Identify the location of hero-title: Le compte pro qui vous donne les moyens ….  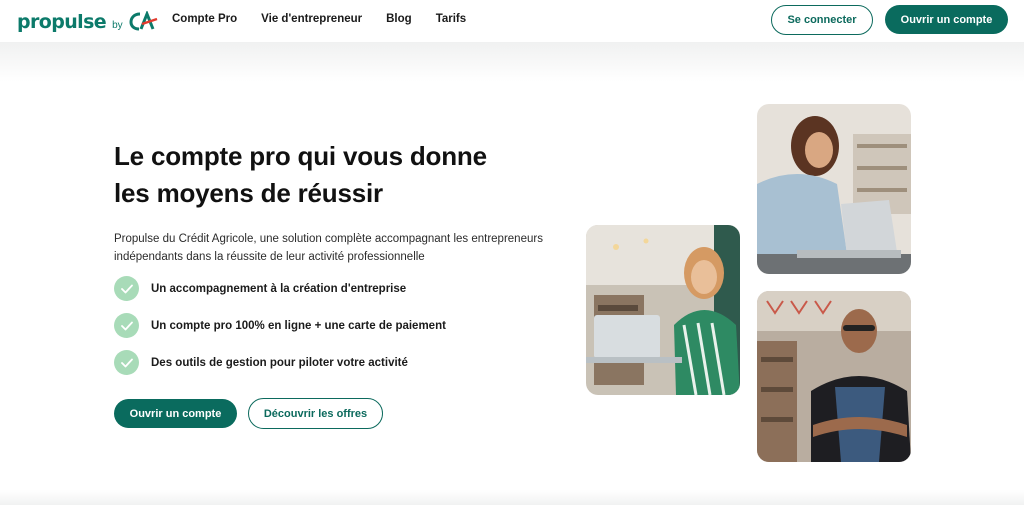
(344, 175).